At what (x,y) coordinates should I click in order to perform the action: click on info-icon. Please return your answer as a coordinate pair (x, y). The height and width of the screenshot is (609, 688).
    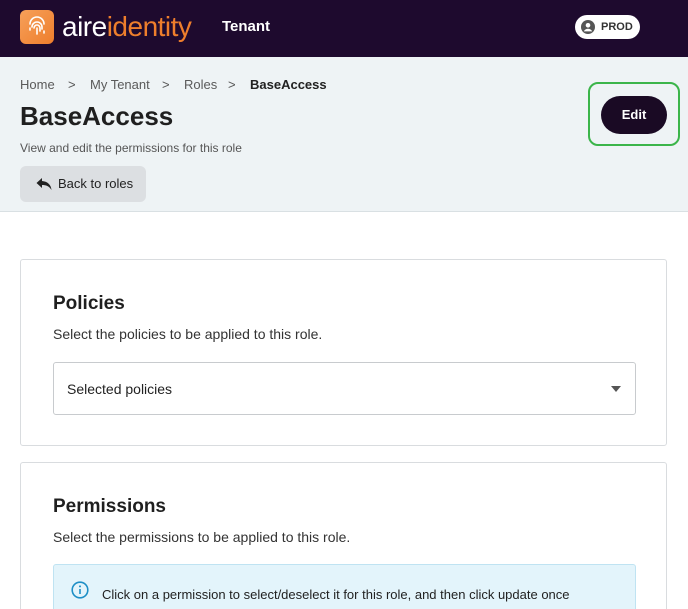
    Looking at the image, I should click on (80, 590).